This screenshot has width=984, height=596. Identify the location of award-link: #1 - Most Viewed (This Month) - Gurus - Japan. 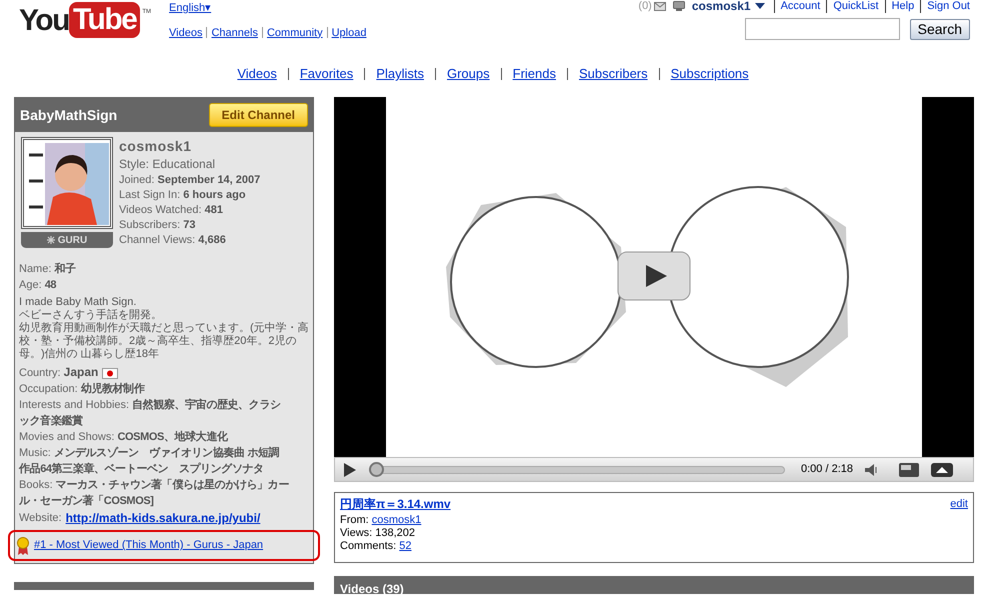
(149, 545).